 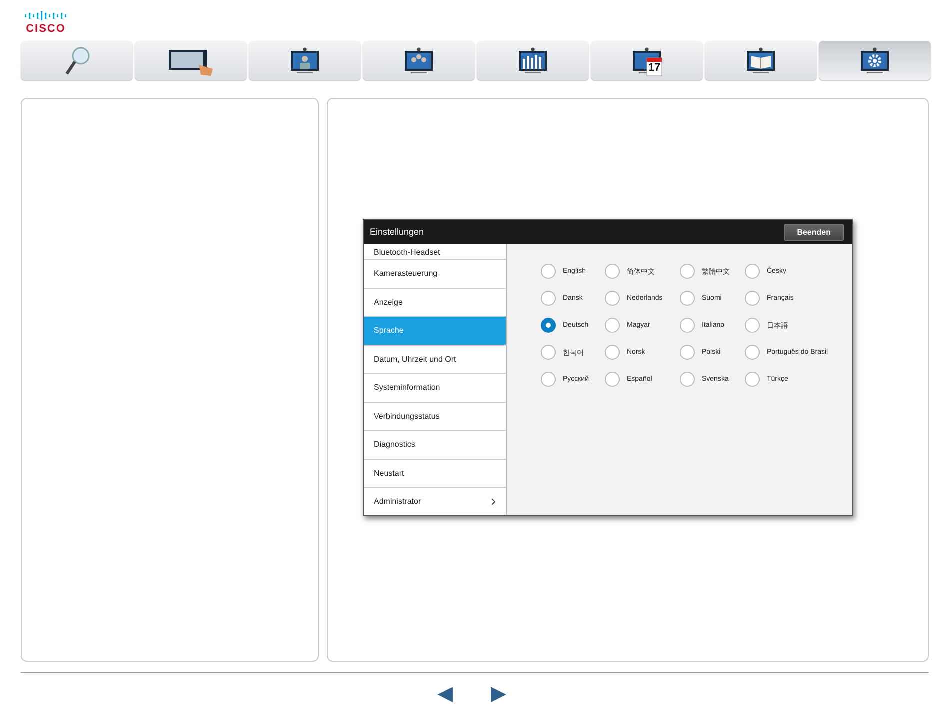 What do you see at coordinates (498, 693) in the screenshot?
I see `next-button: ▶` at bounding box center [498, 693].